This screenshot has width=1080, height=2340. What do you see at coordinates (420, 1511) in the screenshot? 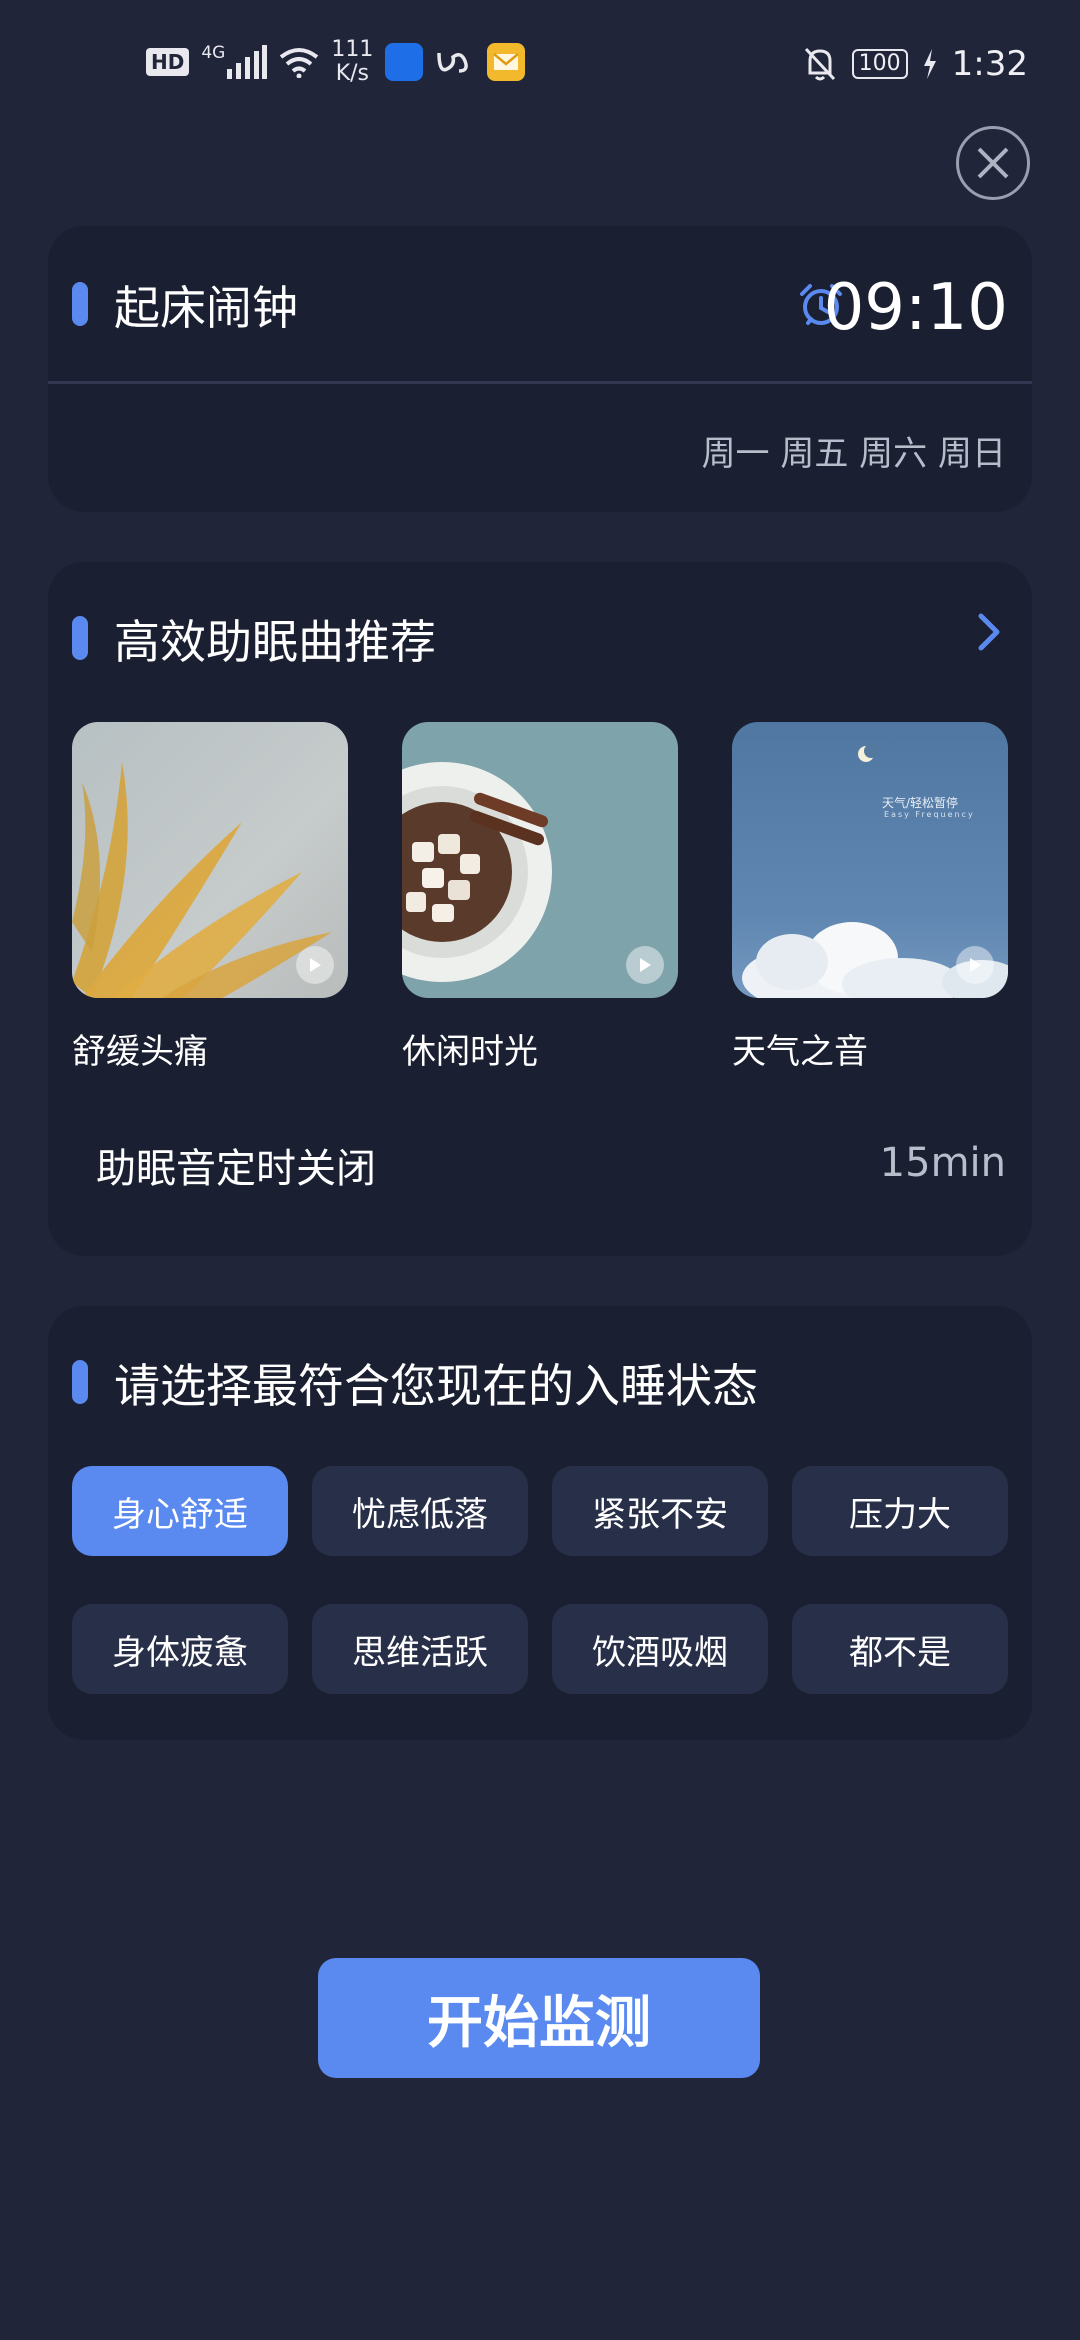
I see `state-option: 忧虑低落` at bounding box center [420, 1511].